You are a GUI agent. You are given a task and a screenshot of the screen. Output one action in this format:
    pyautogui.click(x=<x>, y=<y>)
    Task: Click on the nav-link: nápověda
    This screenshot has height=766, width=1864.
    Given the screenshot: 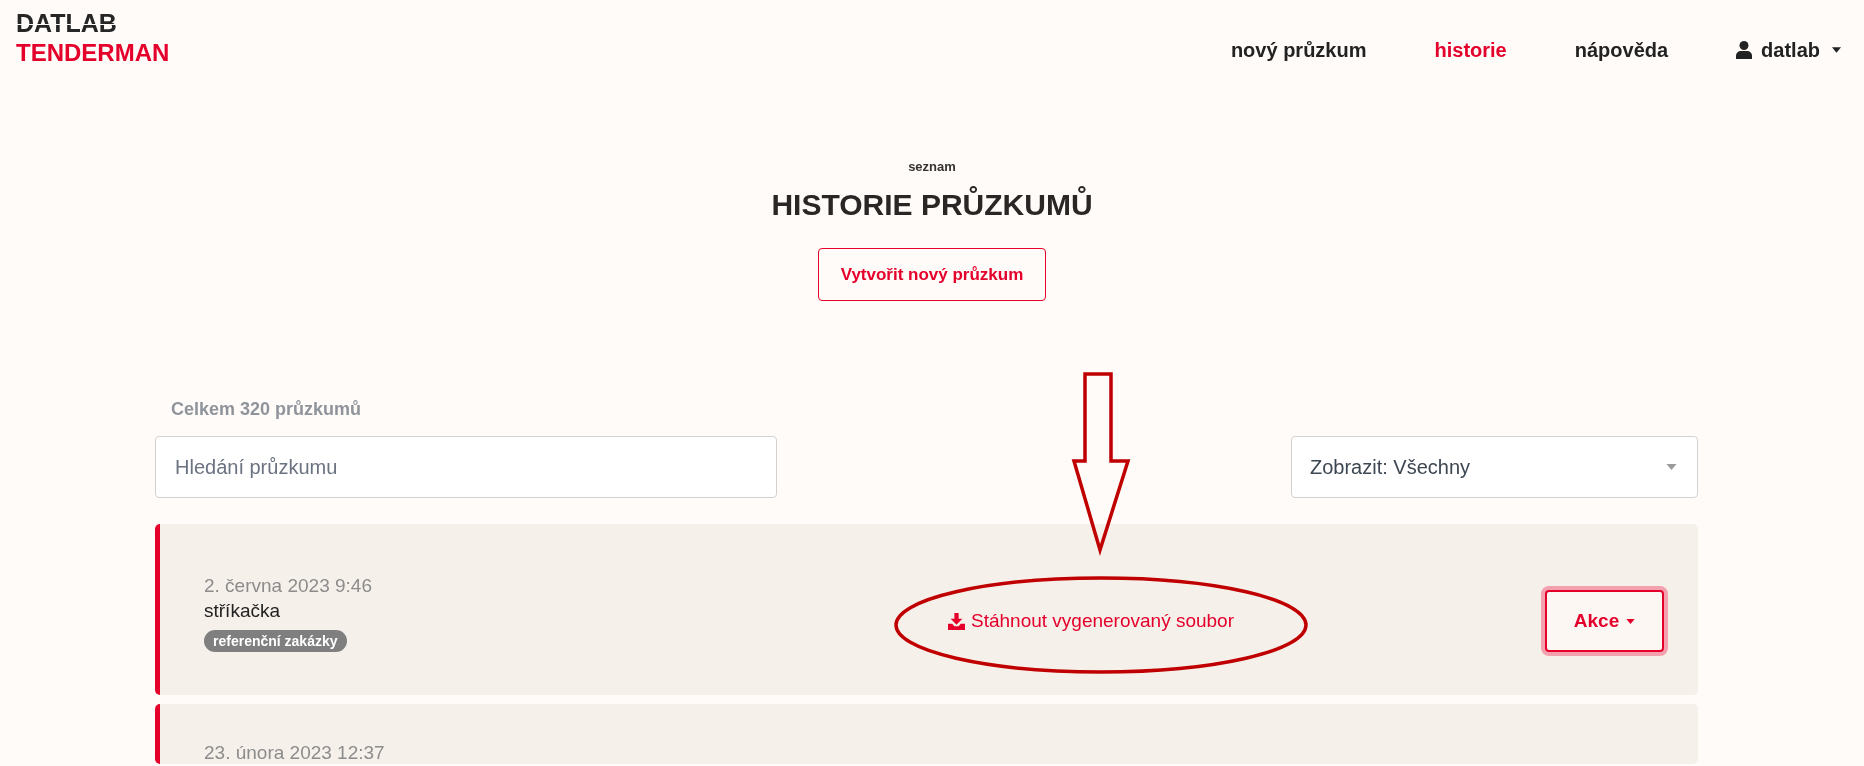 What is the action you would take?
    pyautogui.click(x=1621, y=50)
    